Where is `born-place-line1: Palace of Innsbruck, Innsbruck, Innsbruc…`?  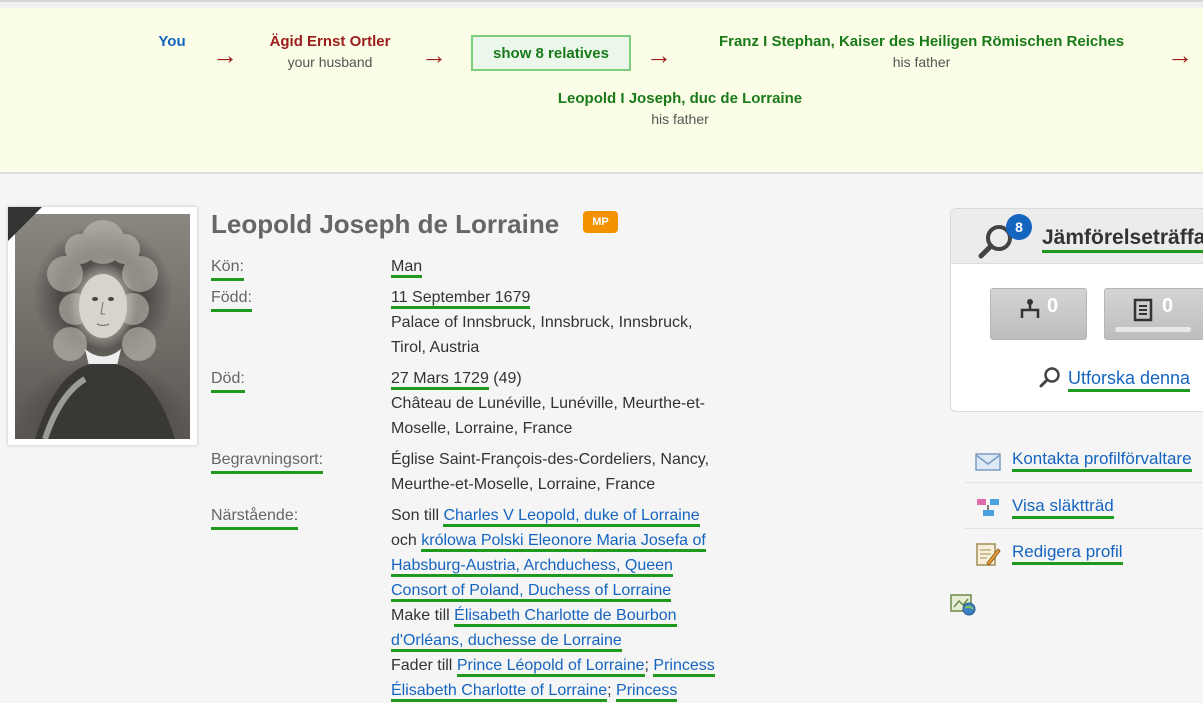 born-place-line1: Palace of Innsbruck, Innsbruck, Innsbruc… is located at coordinates (542, 322).